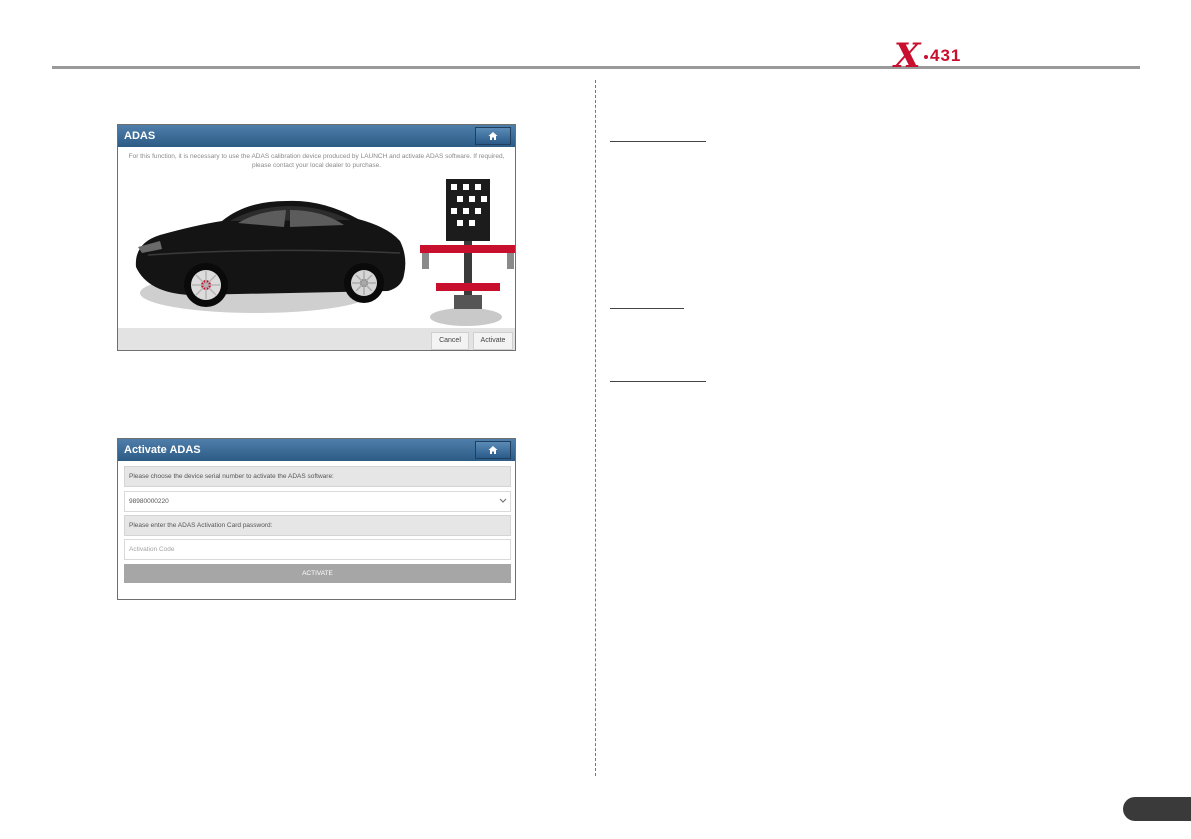 This screenshot has height=839, width=1191. Describe the element at coordinates (317, 501) in the screenshot. I see `serial-number-select: 98980000220` at that location.